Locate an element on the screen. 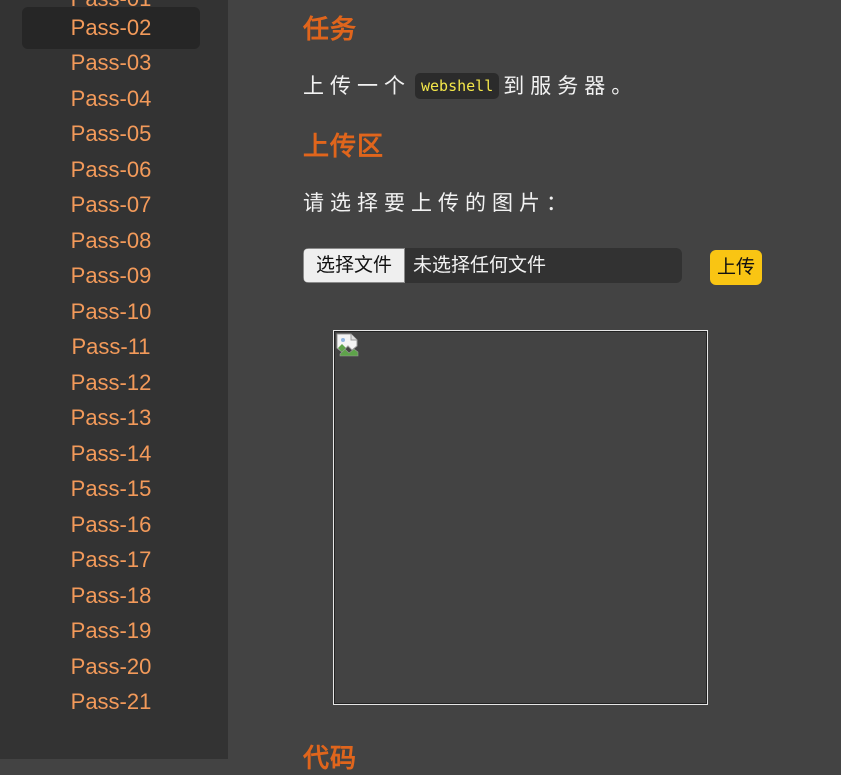  task-description: 上传一个 webshell 到服务器。 is located at coordinates (470, 85).